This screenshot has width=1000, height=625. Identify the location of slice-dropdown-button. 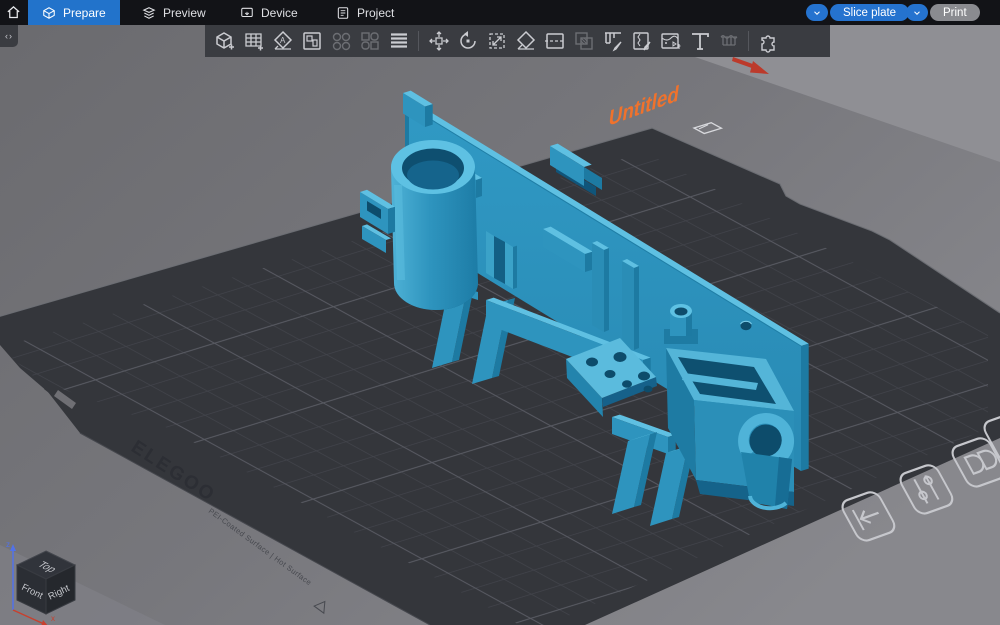
(817, 12).